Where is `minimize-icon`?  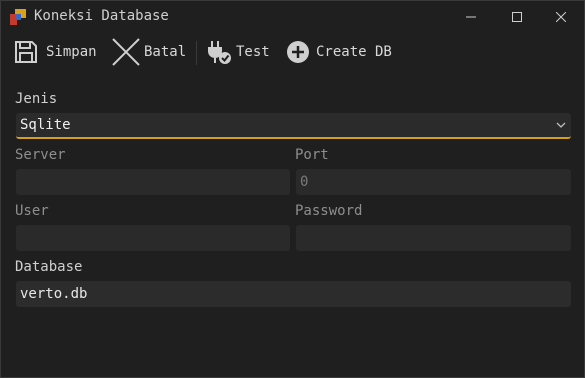
minimize-icon is located at coordinates (471, 17).